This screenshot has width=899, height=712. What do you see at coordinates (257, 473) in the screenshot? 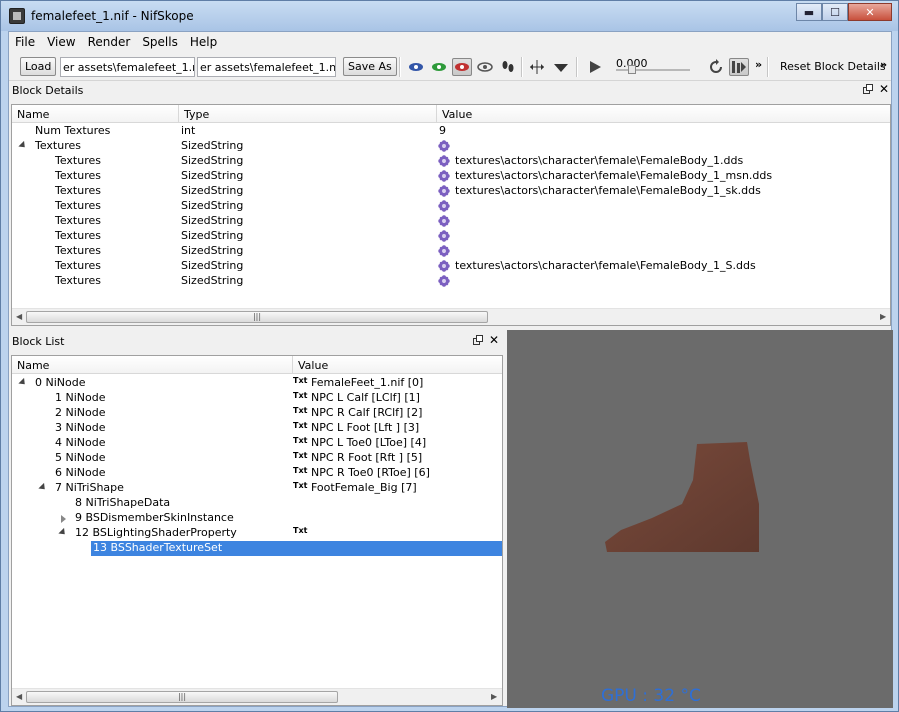
I see `block-list-row: 6 NiNode Txt NPC R Toe0 [RToe] [6]` at bounding box center [257, 473].